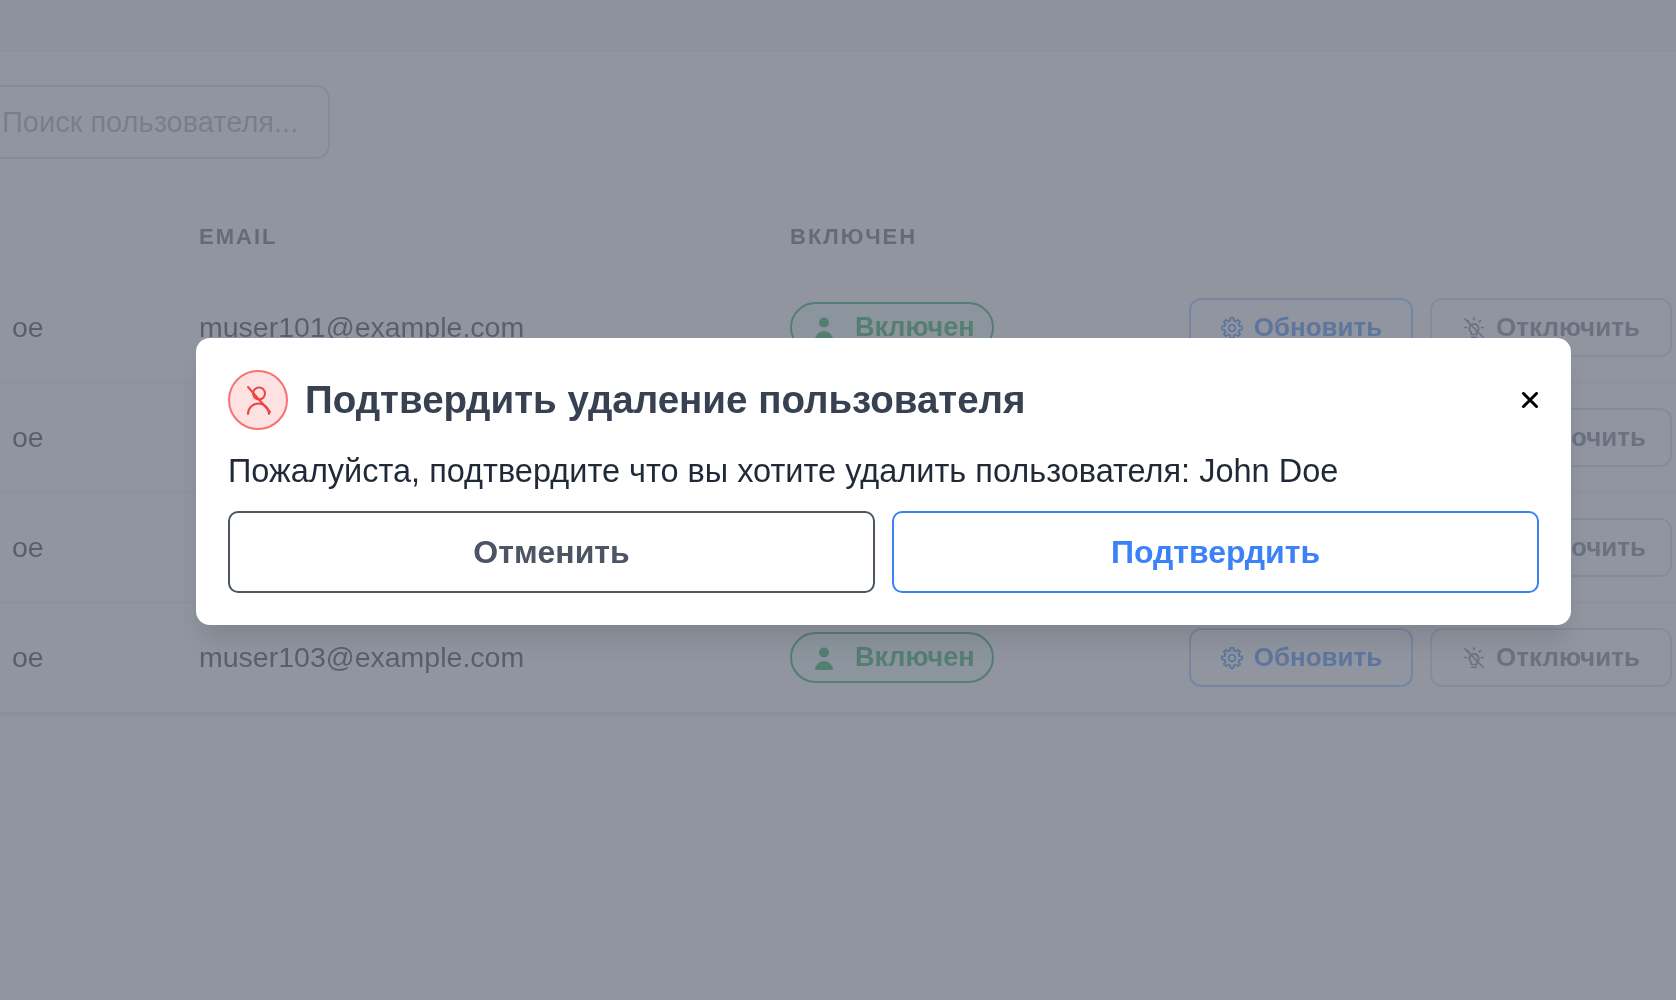 Image resolution: width=1676 pixels, height=1000 pixels. I want to click on user-email: muser101@example.com, so click(362, 327).